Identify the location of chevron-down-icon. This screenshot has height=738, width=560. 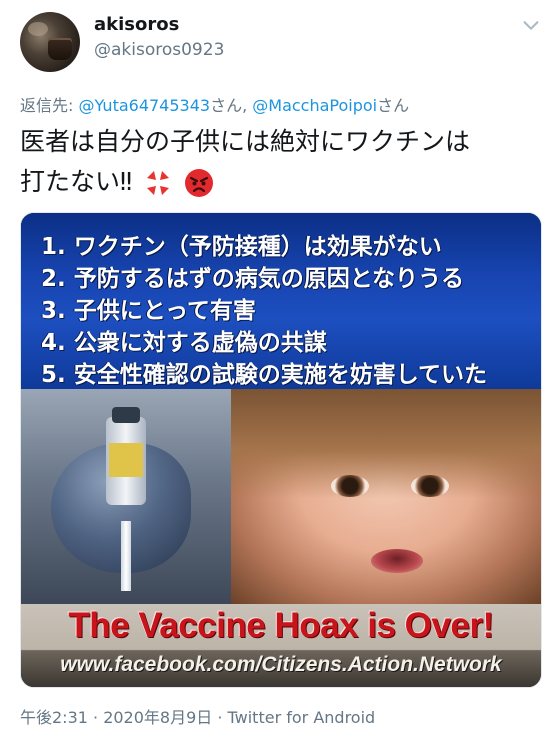
(531, 25).